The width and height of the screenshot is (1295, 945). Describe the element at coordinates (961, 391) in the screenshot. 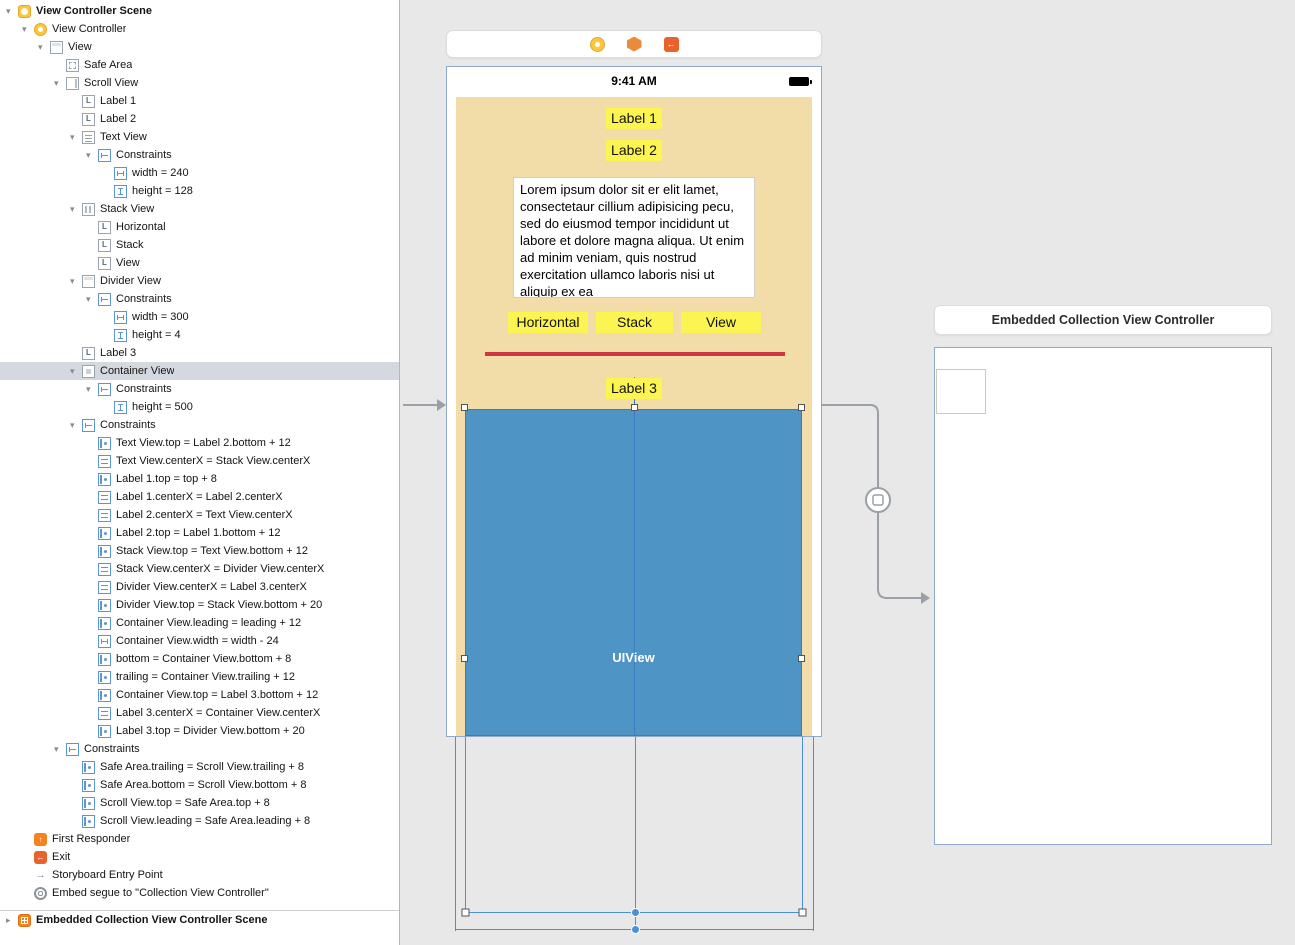

I see `collection-view-cell` at that location.